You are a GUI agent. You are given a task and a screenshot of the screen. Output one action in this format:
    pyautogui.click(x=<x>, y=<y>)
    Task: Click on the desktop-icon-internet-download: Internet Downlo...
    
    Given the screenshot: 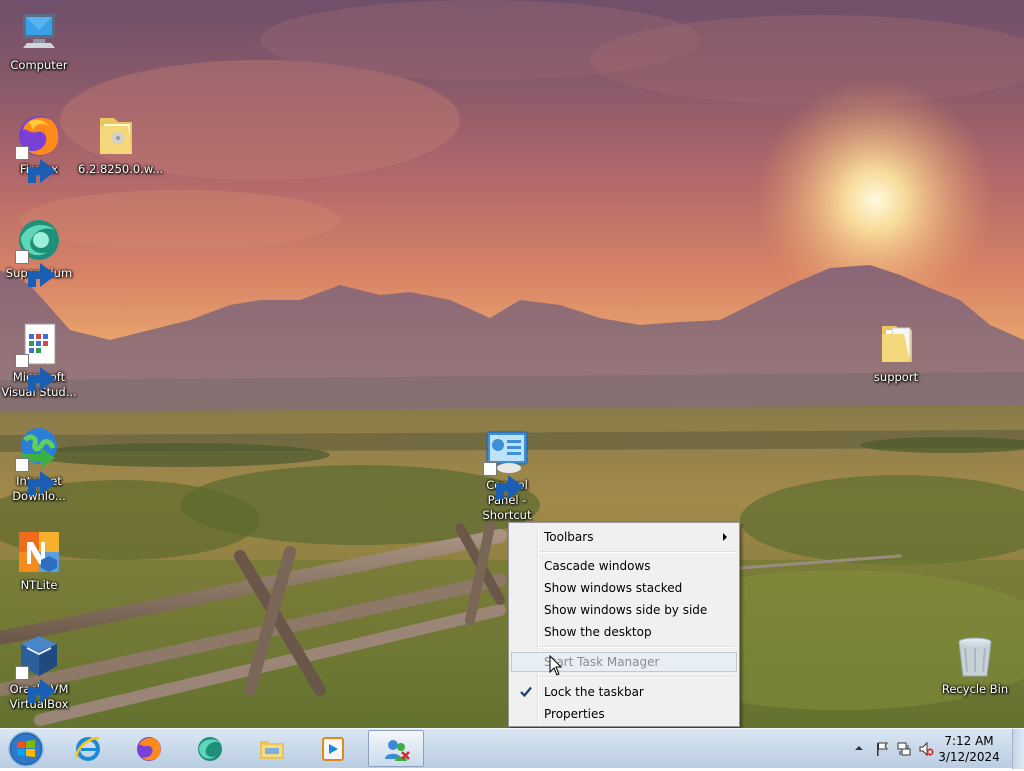 What is the action you would take?
    pyautogui.click(x=39, y=464)
    